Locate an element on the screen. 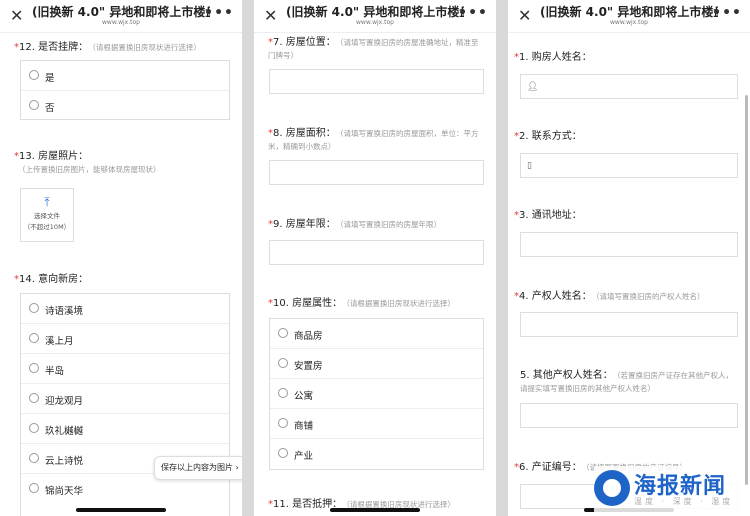  scrollbar is located at coordinates (746, 290).